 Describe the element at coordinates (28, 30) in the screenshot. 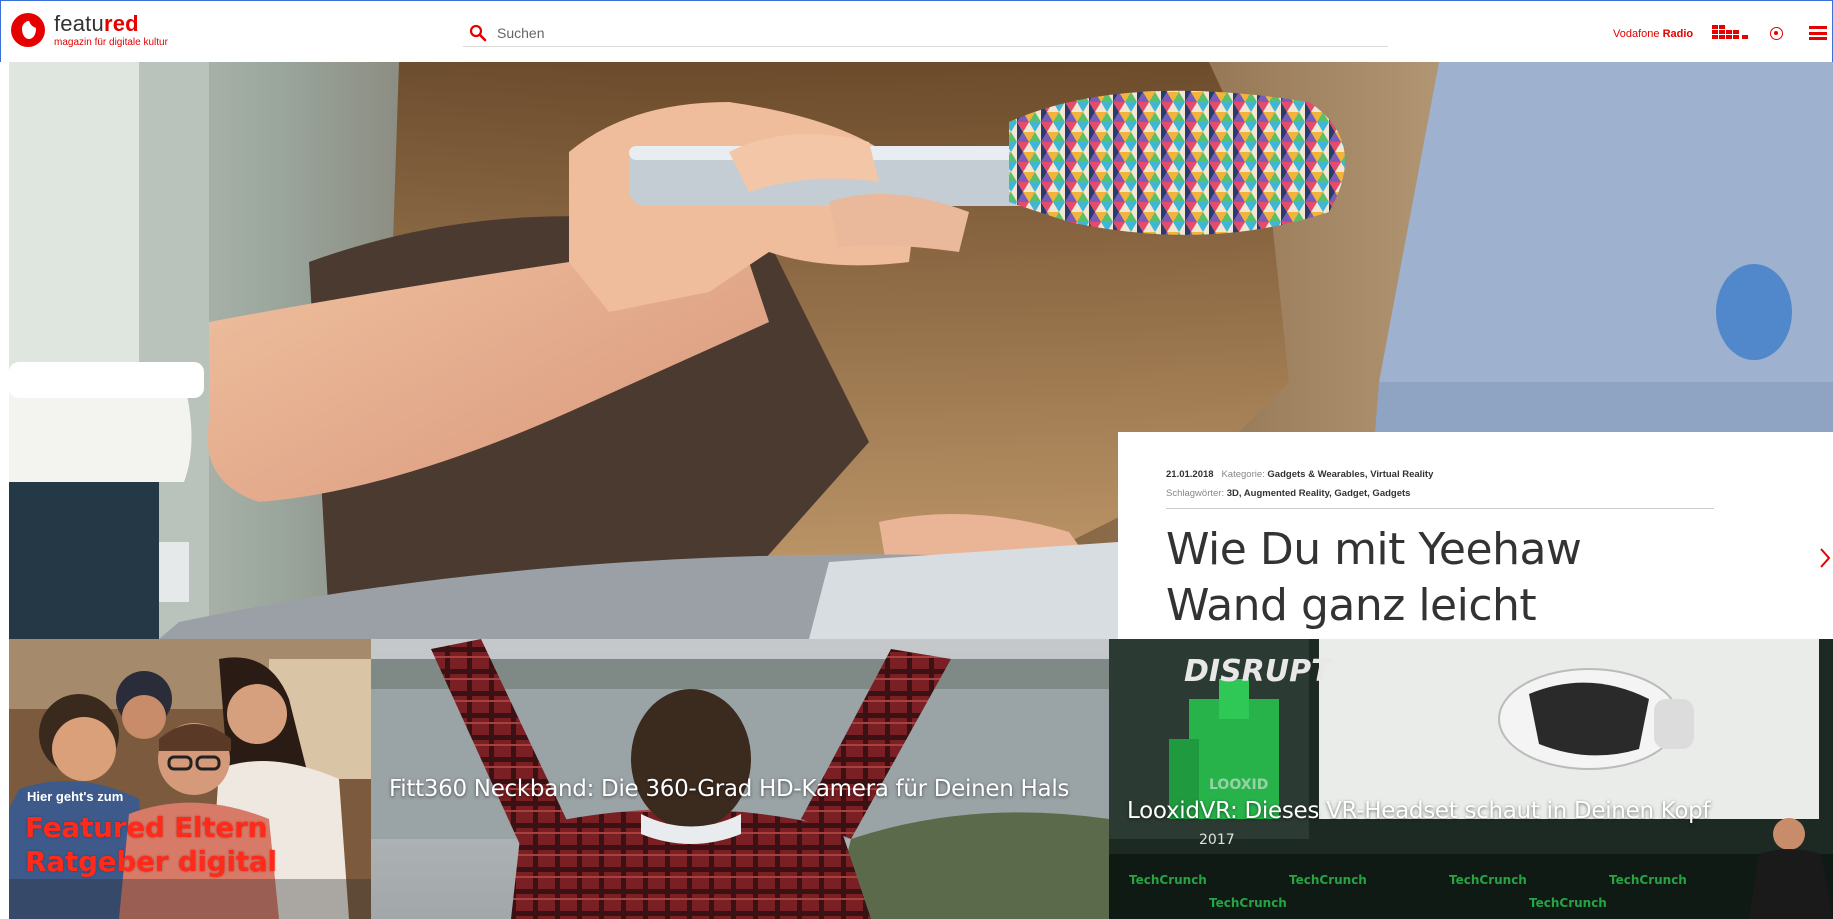

I see `vodafone-logo-icon` at that location.